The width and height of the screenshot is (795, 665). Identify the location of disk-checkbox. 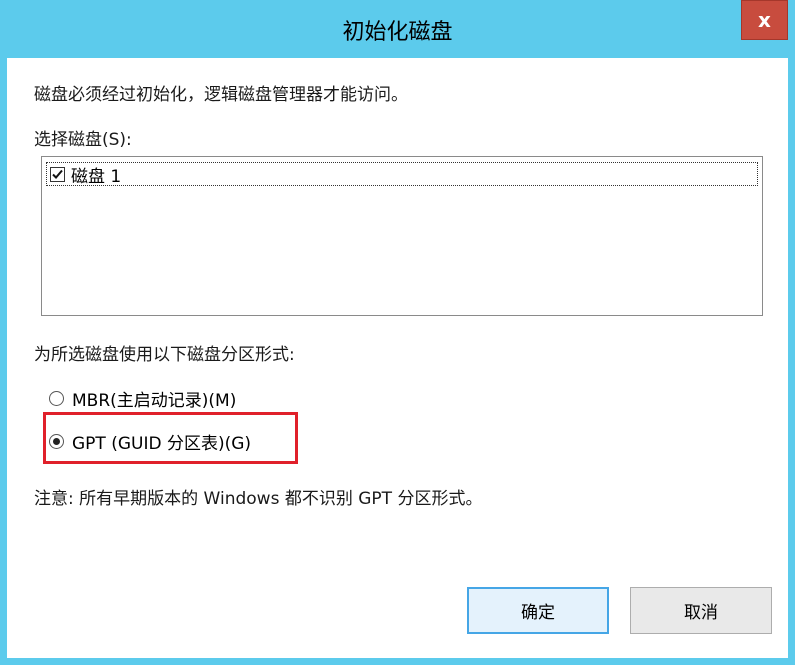
(57, 174).